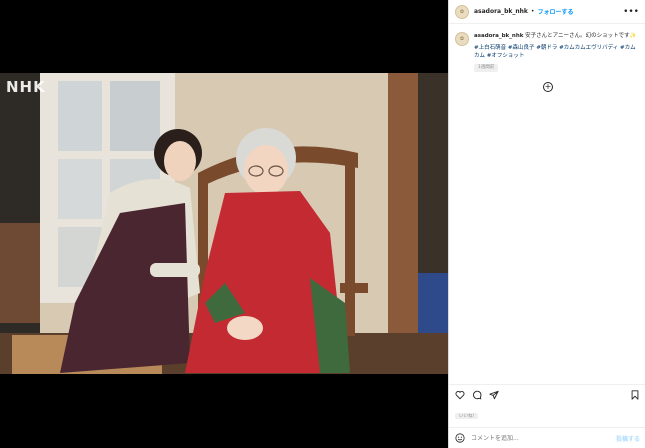  What do you see at coordinates (548, 87) in the screenshot?
I see `plus-circle-icon: +` at bounding box center [548, 87].